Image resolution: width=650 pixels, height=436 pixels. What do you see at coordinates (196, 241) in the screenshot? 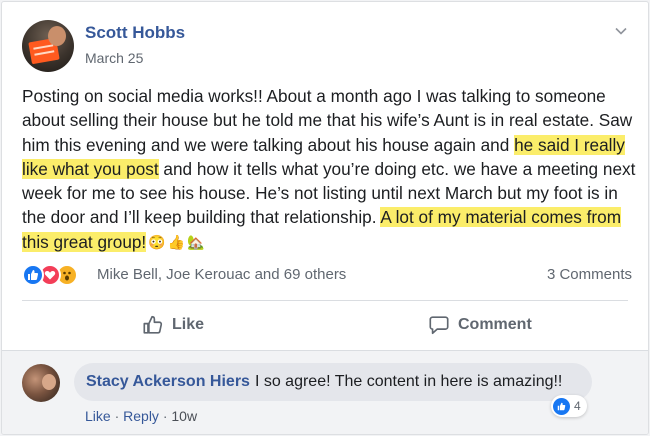
I see `house-emoji-icon: 🏡` at bounding box center [196, 241].